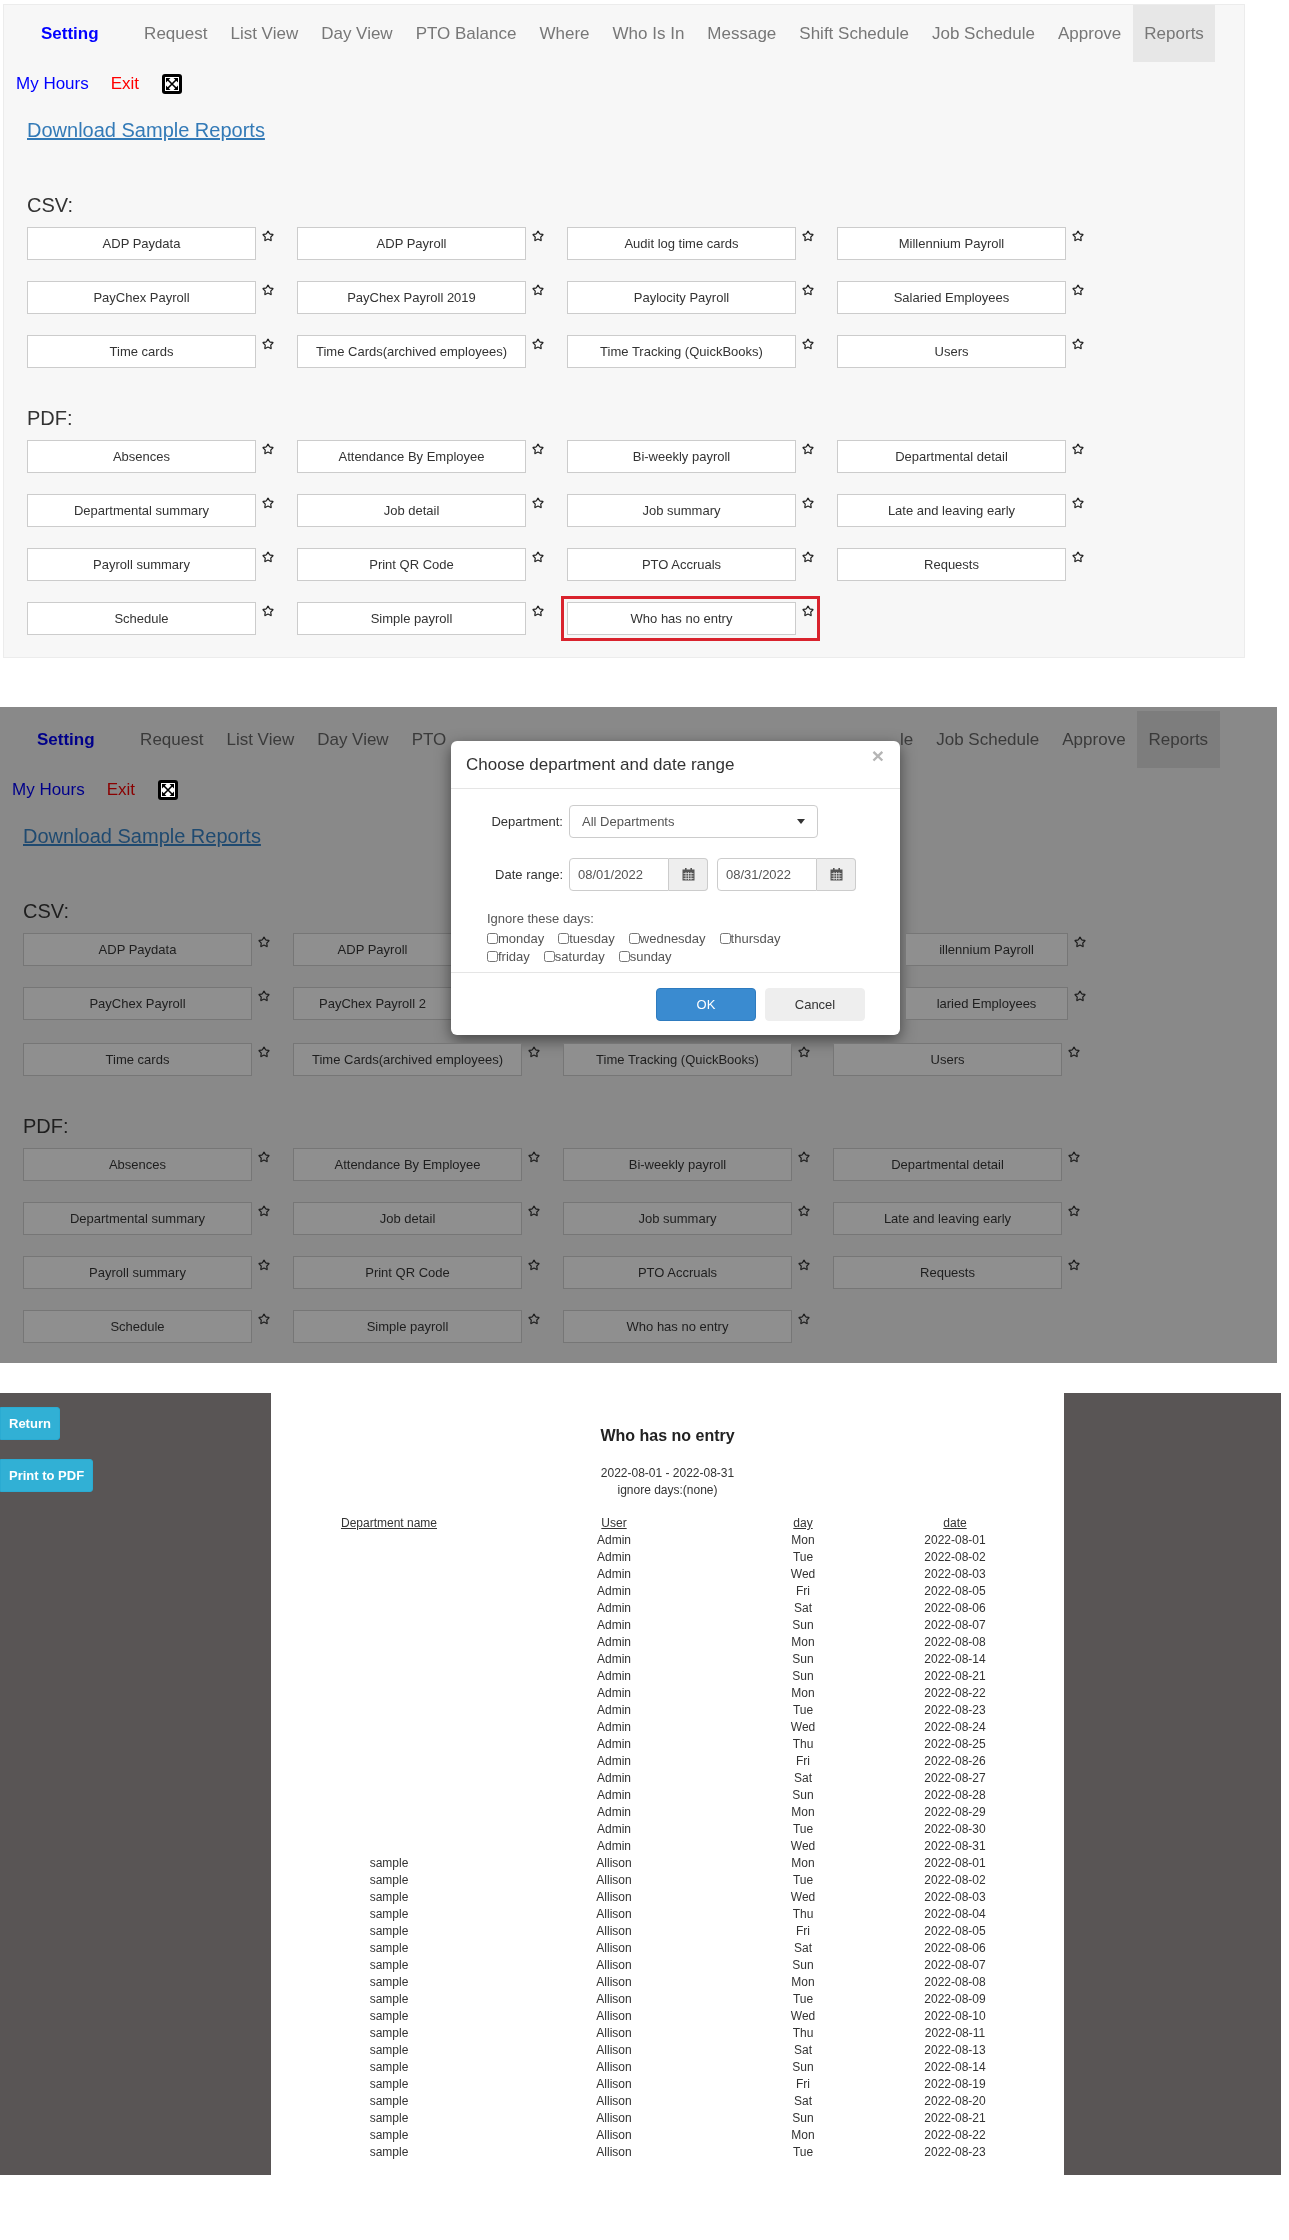 The height and width of the screenshot is (2240, 1289). Describe the element at coordinates (706, 1004) in the screenshot. I see `ok-button: OK` at that location.